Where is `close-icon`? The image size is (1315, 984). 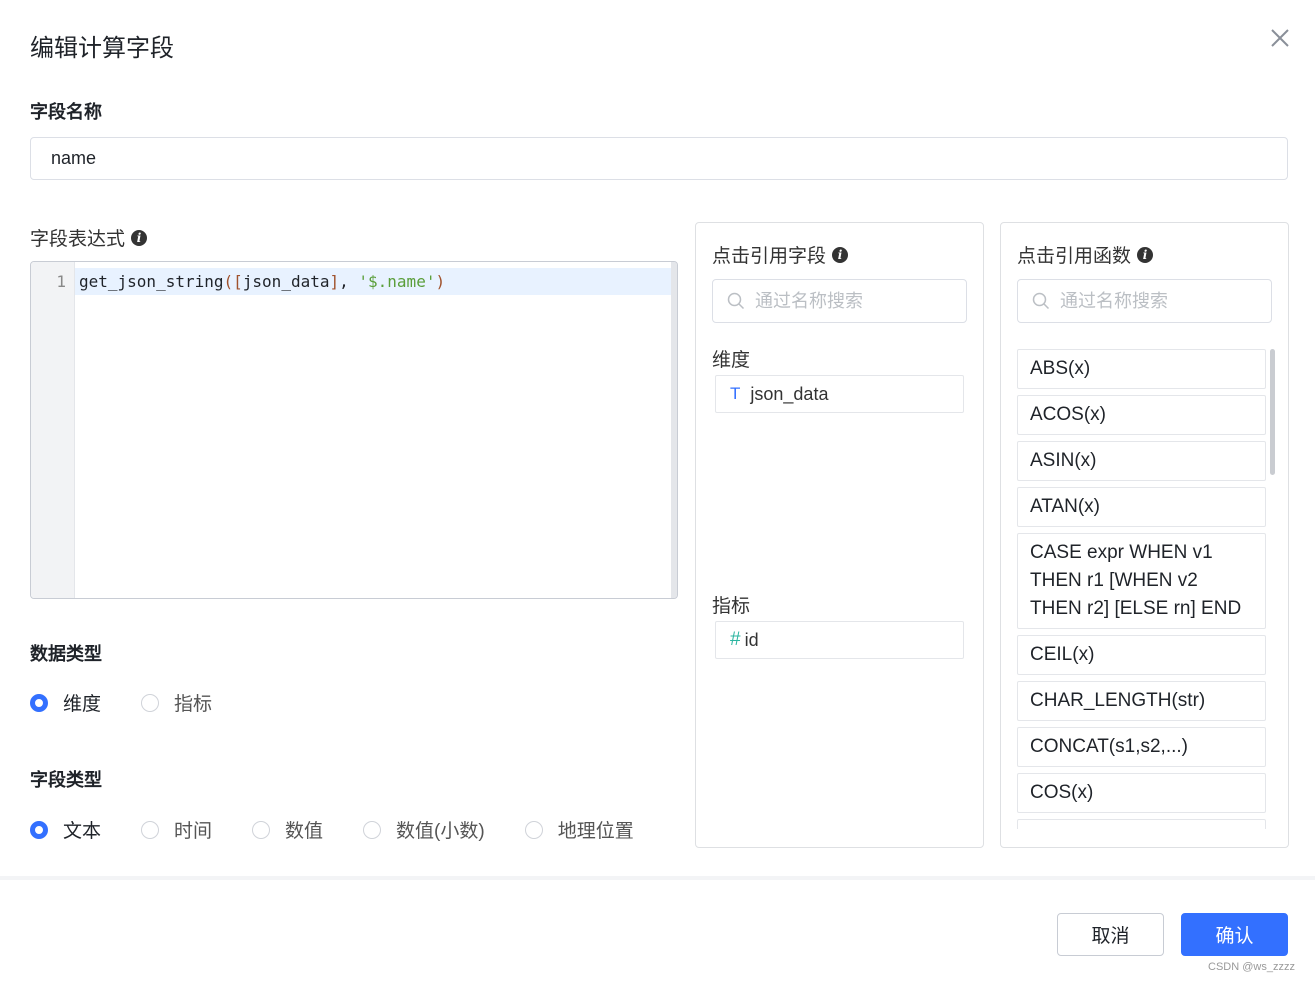
close-icon is located at coordinates (1280, 38).